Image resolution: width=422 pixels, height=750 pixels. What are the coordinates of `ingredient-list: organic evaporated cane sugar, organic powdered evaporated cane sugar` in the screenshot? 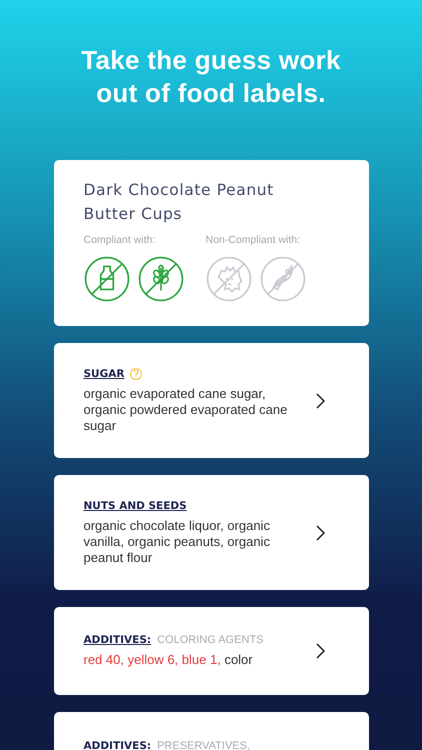 It's located at (192, 410).